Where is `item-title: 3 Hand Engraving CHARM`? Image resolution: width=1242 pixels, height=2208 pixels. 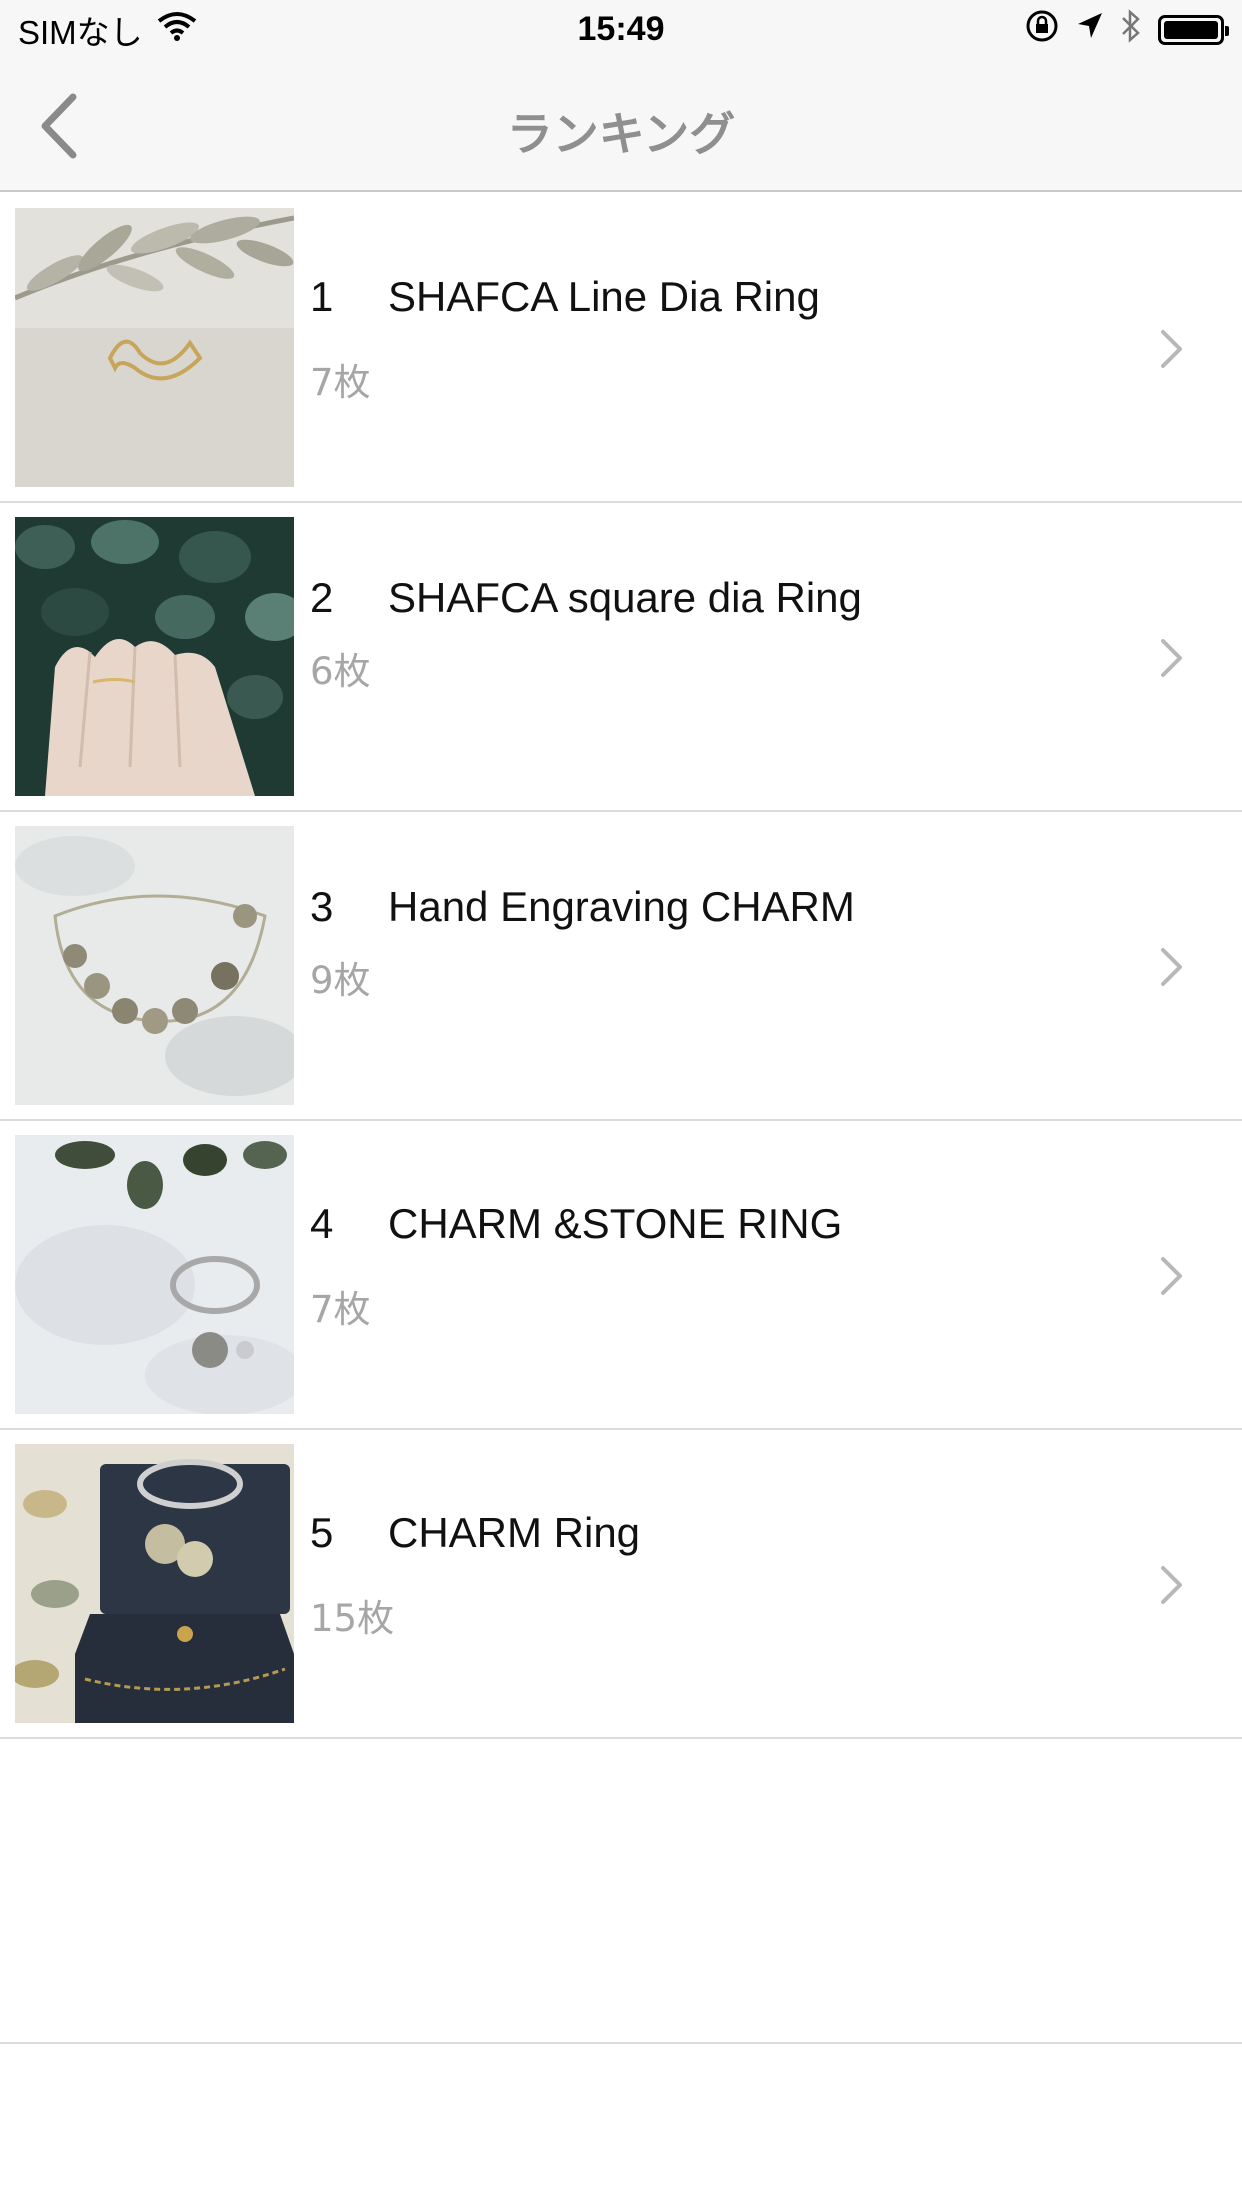 item-title: 3 Hand Engraving CHARM is located at coordinates (590, 907).